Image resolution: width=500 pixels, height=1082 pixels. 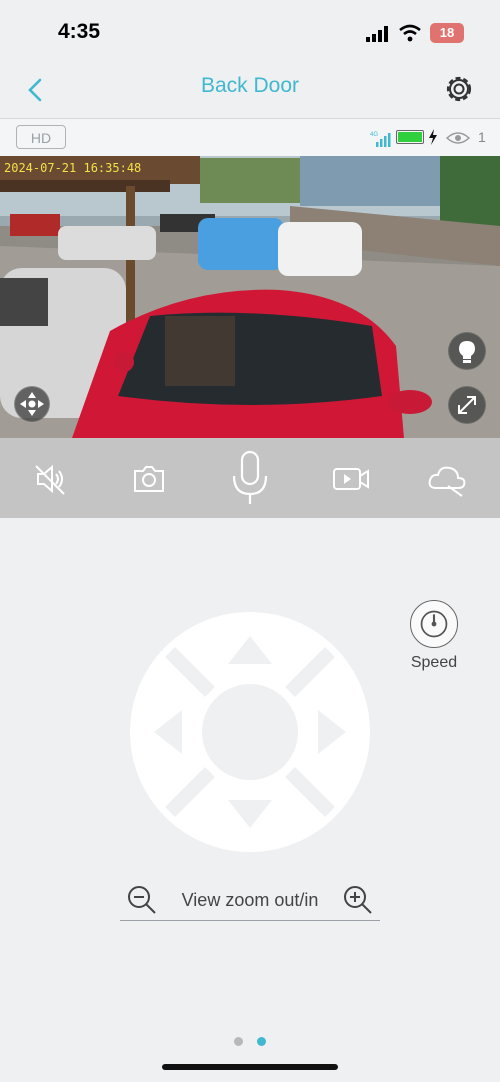 What do you see at coordinates (250, 31) in the screenshot?
I see `status-bar: 4:35 18` at bounding box center [250, 31].